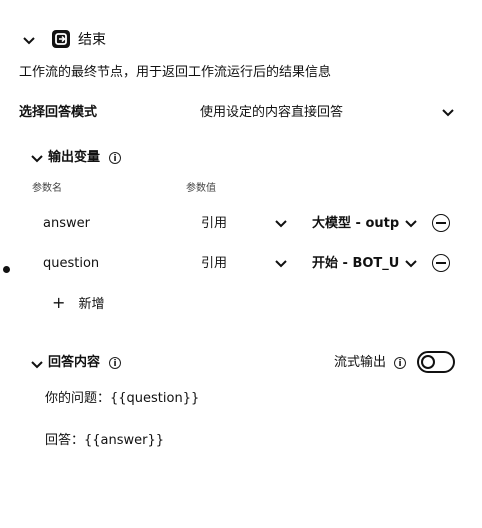 The height and width of the screenshot is (528, 482). What do you see at coordinates (71, 263) in the screenshot?
I see `param-name-input: question` at bounding box center [71, 263].